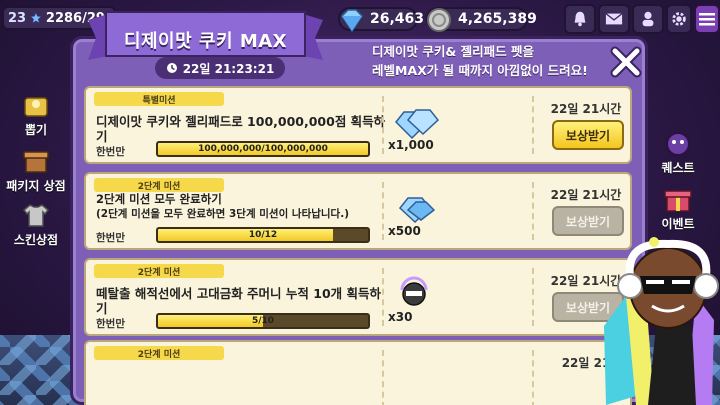  Describe the element at coordinates (480, 70) in the screenshot. I see `event-description-line2: 레벨MAX가 될 때까지 아낌없이 드려요!` at that location.